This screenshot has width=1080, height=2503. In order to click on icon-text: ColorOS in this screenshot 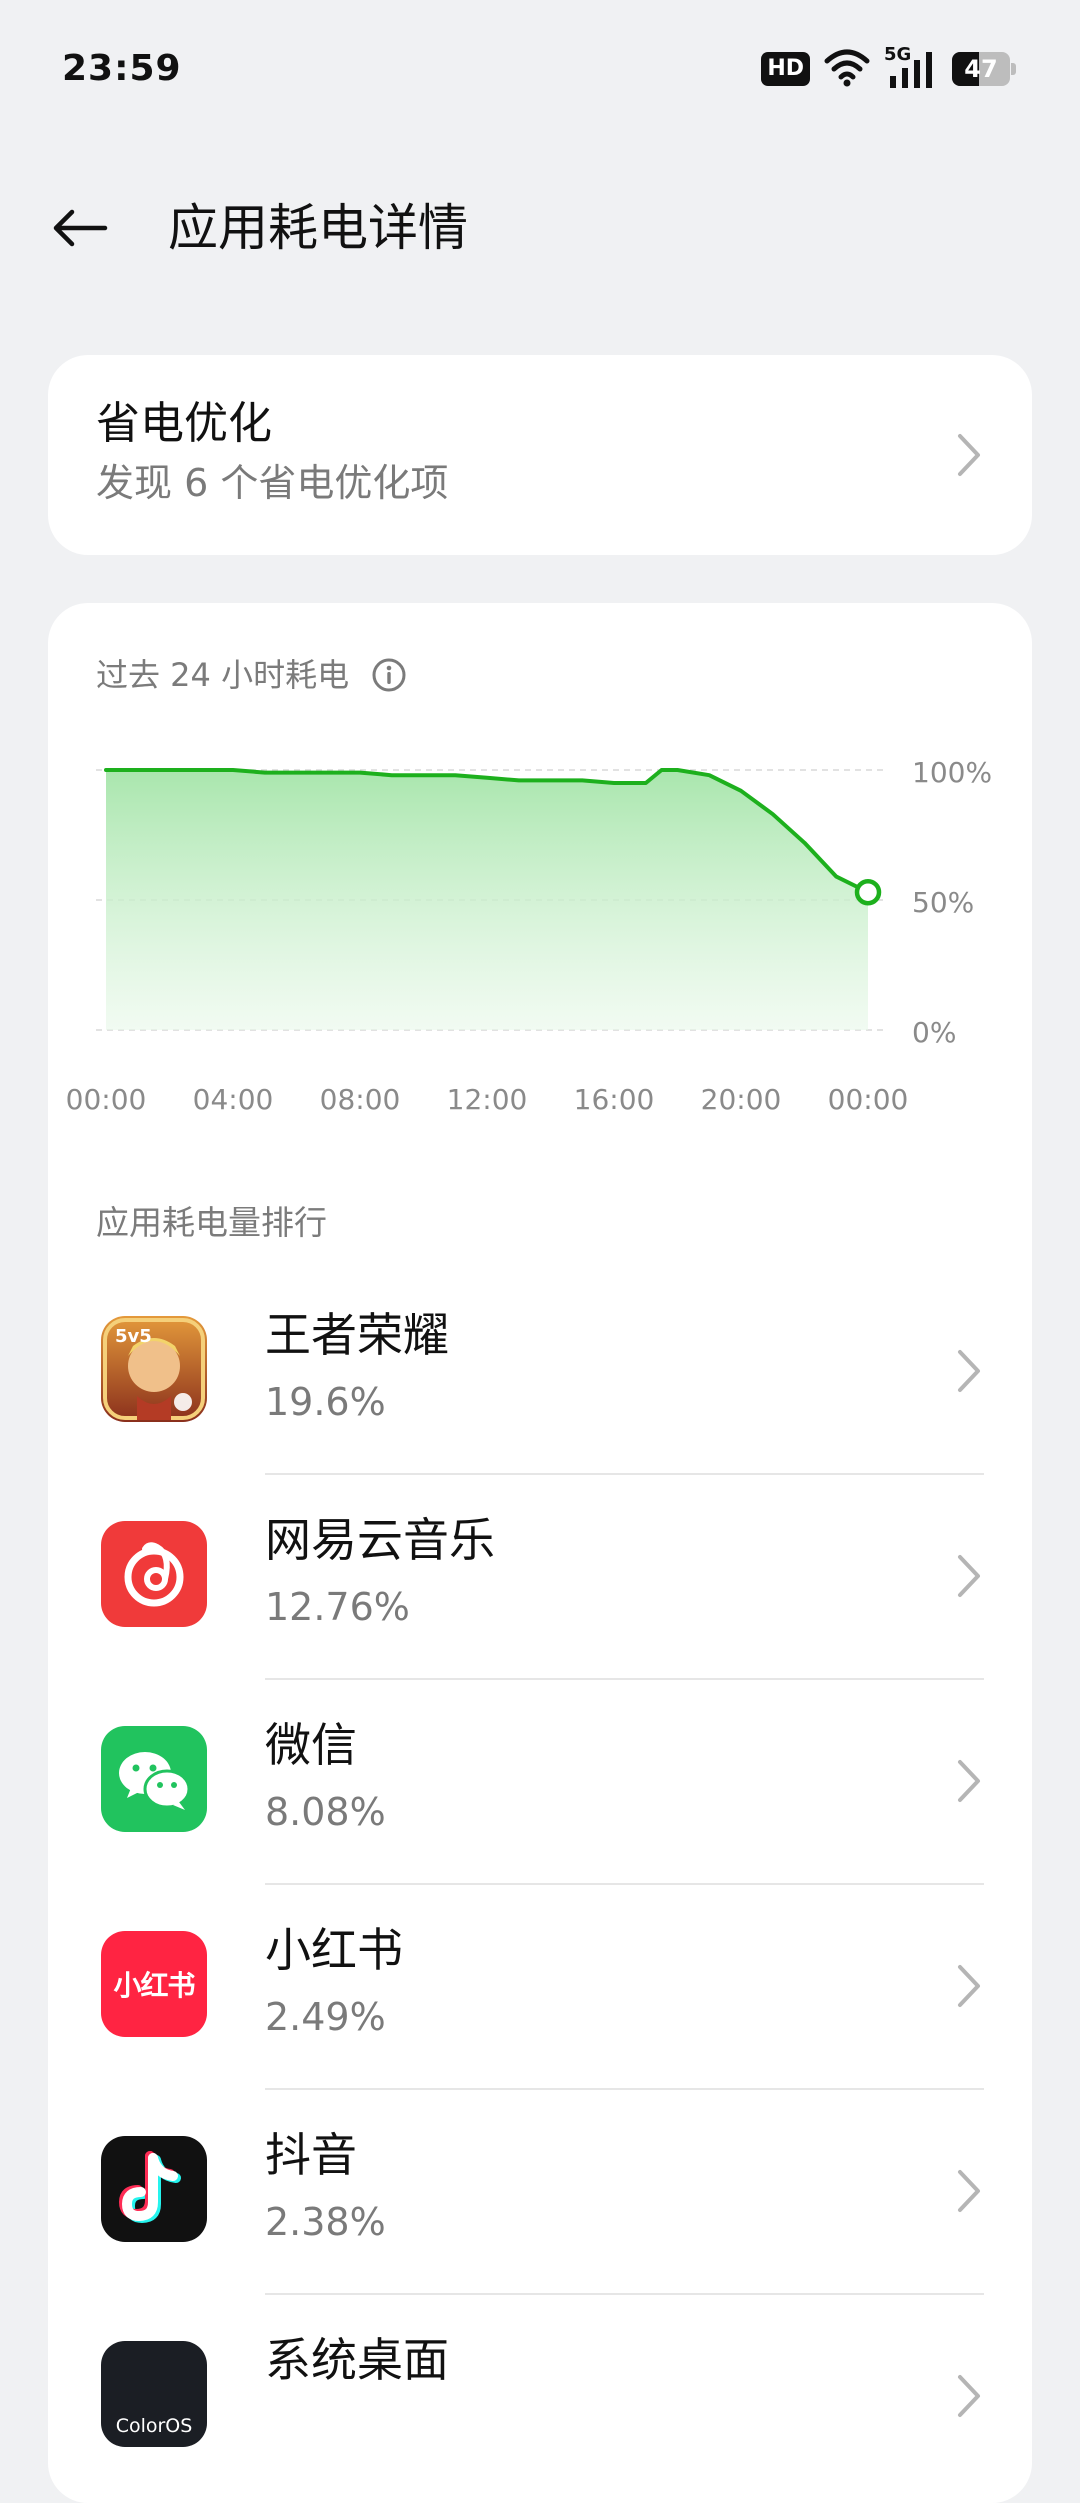, I will do `click(154, 2426)`.